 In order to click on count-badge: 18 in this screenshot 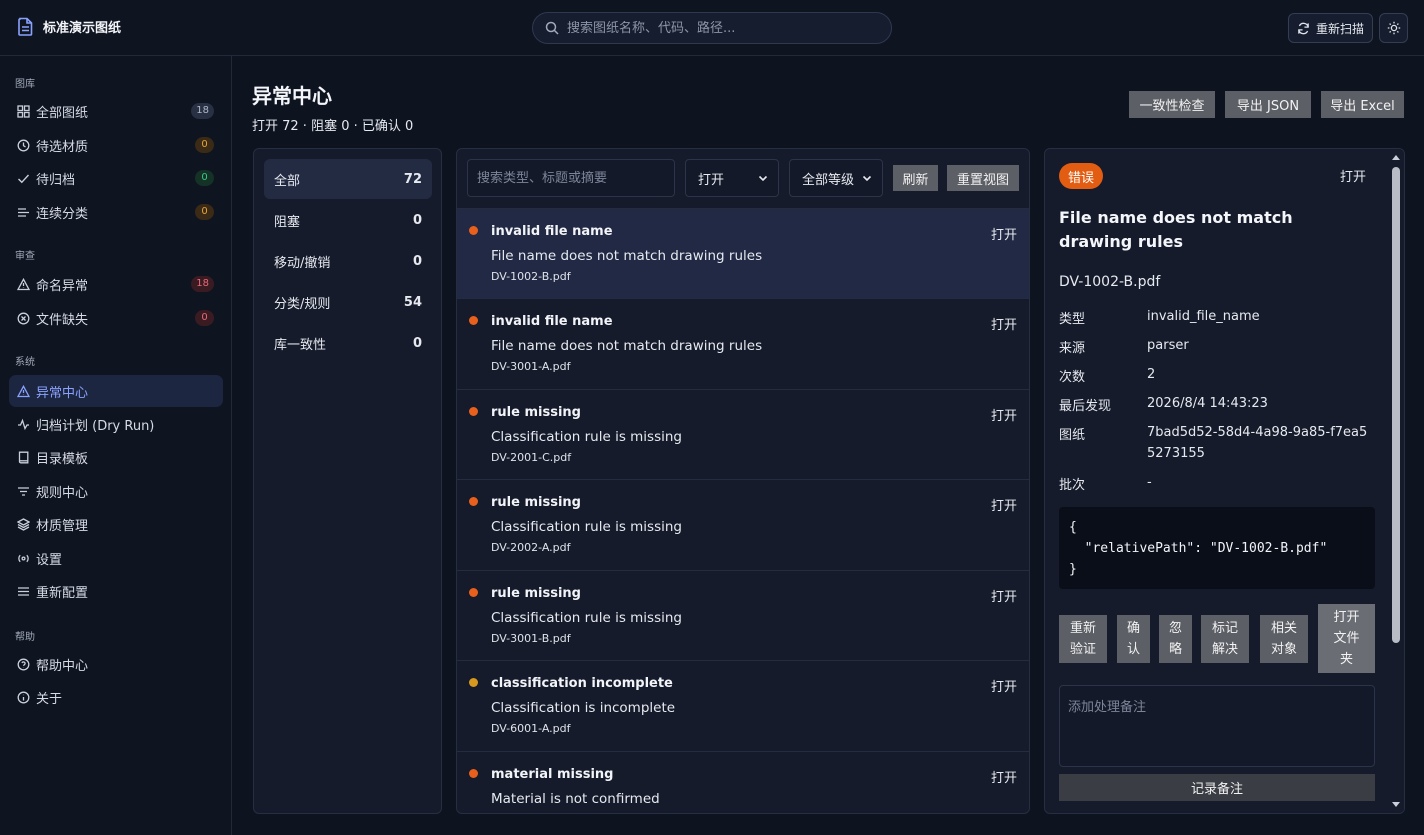, I will do `click(202, 111)`.